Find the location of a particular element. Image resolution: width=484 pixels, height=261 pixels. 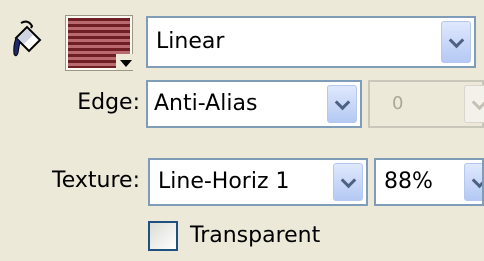

texture-value: Line-Horiz 1 is located at coordinates (224, 181).